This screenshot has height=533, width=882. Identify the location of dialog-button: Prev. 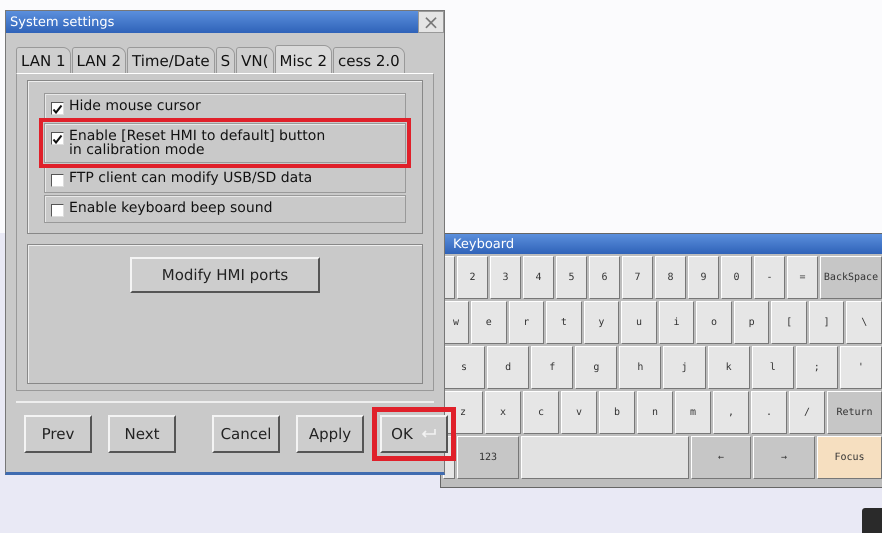
(58, 434).